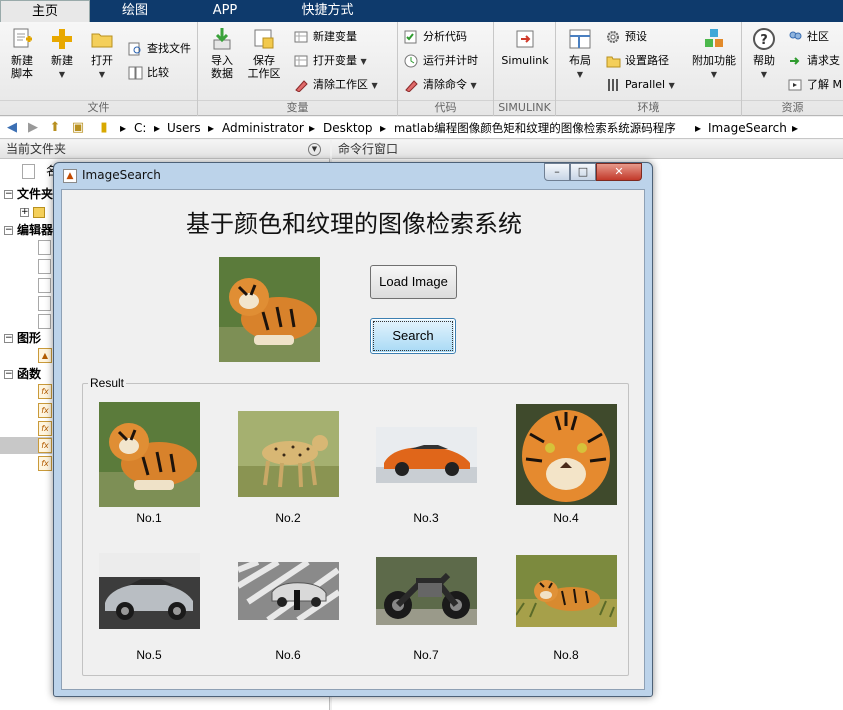  What do you see at coordinates (29, 374) in the screenshot?
I see `tree-functions-label: 函数` at bounding box center [29, 374].